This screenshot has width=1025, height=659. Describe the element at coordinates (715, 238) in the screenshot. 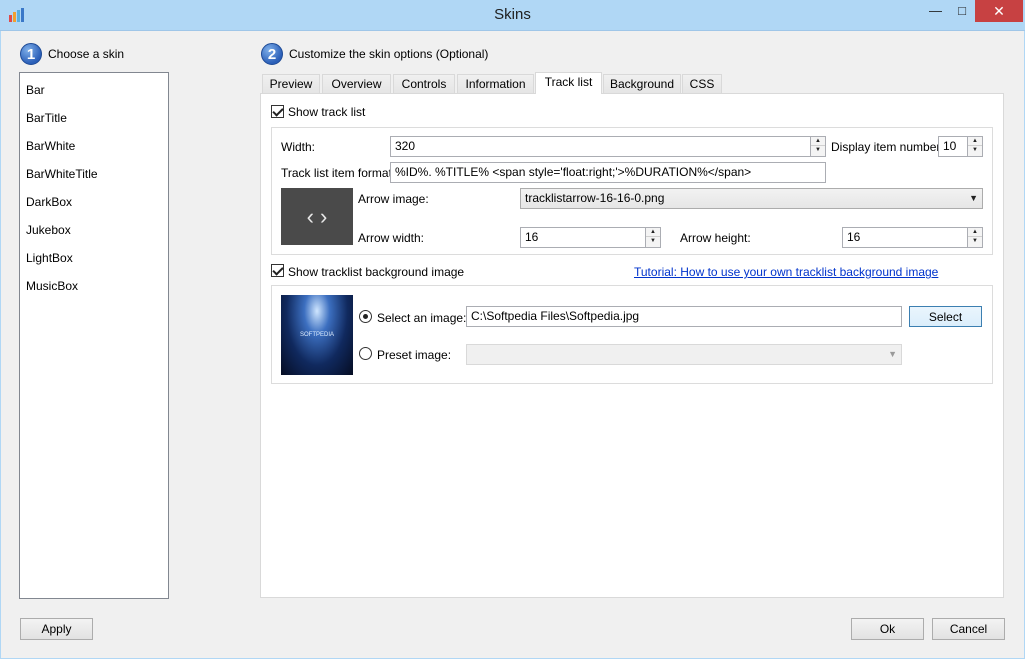

I see `arrow-height-label: Arrow height:` at that location.